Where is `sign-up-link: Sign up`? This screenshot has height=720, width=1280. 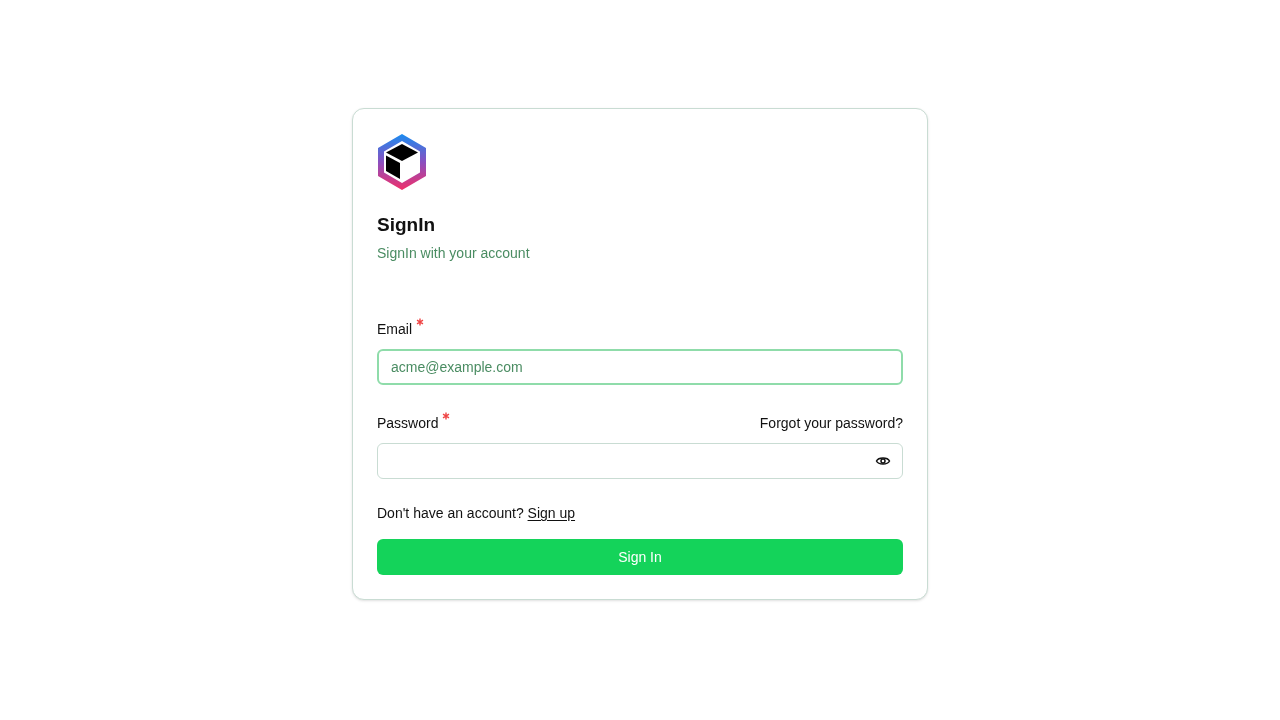
sign-up-link: Sign up is located at coordinates (551, 513).